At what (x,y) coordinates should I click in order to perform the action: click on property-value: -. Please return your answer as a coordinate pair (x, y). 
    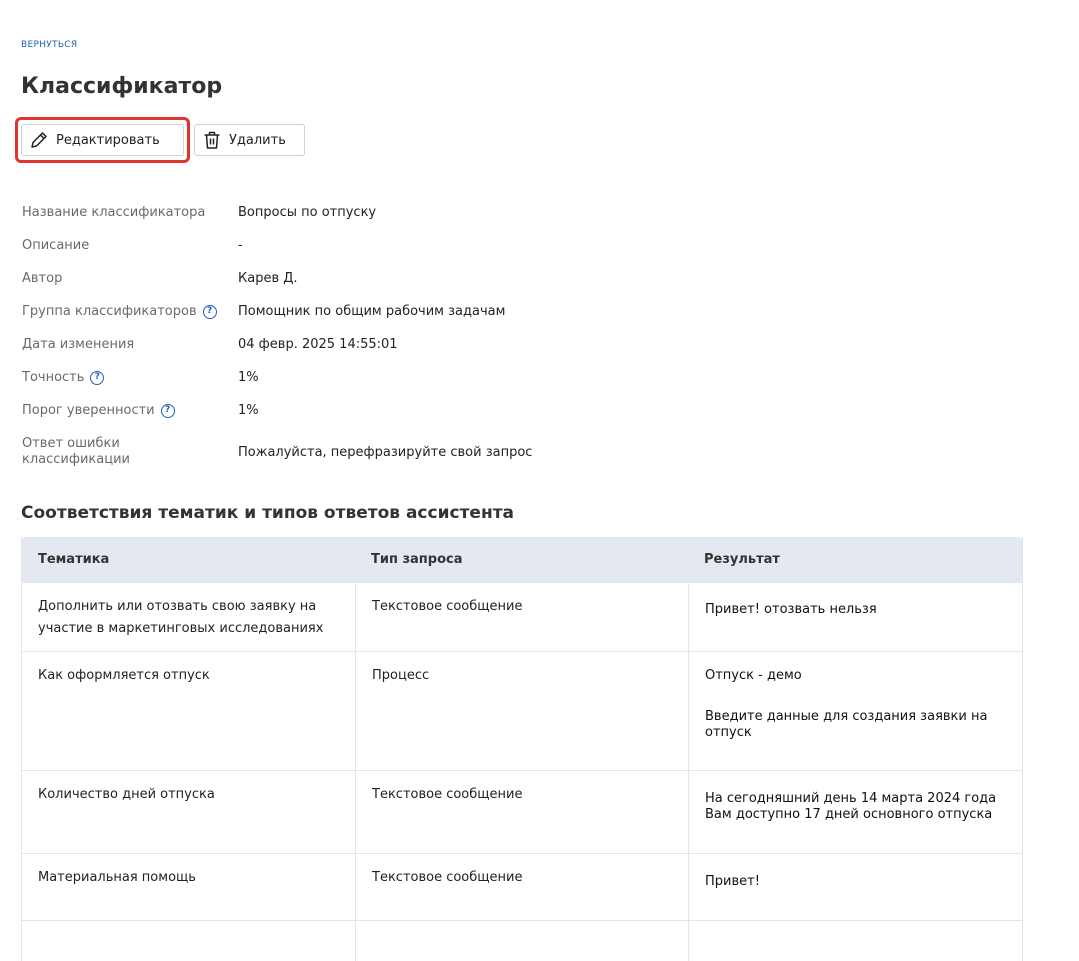
    Looking at the image, I should click on (240, 245).